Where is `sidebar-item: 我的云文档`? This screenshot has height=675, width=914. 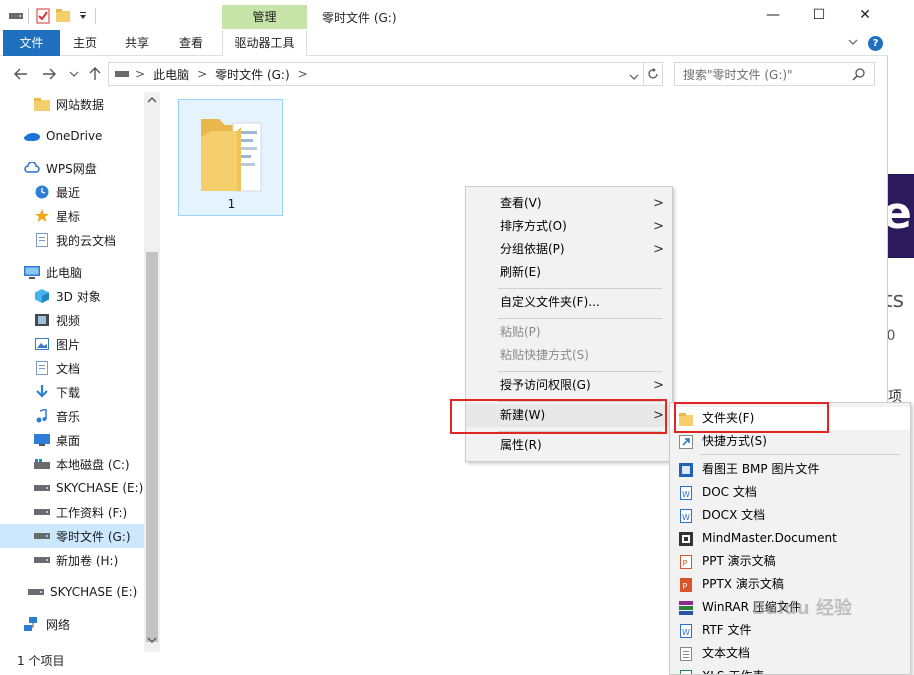 sidebar-item: 我的云文档 is located at coordinates (72, 240).